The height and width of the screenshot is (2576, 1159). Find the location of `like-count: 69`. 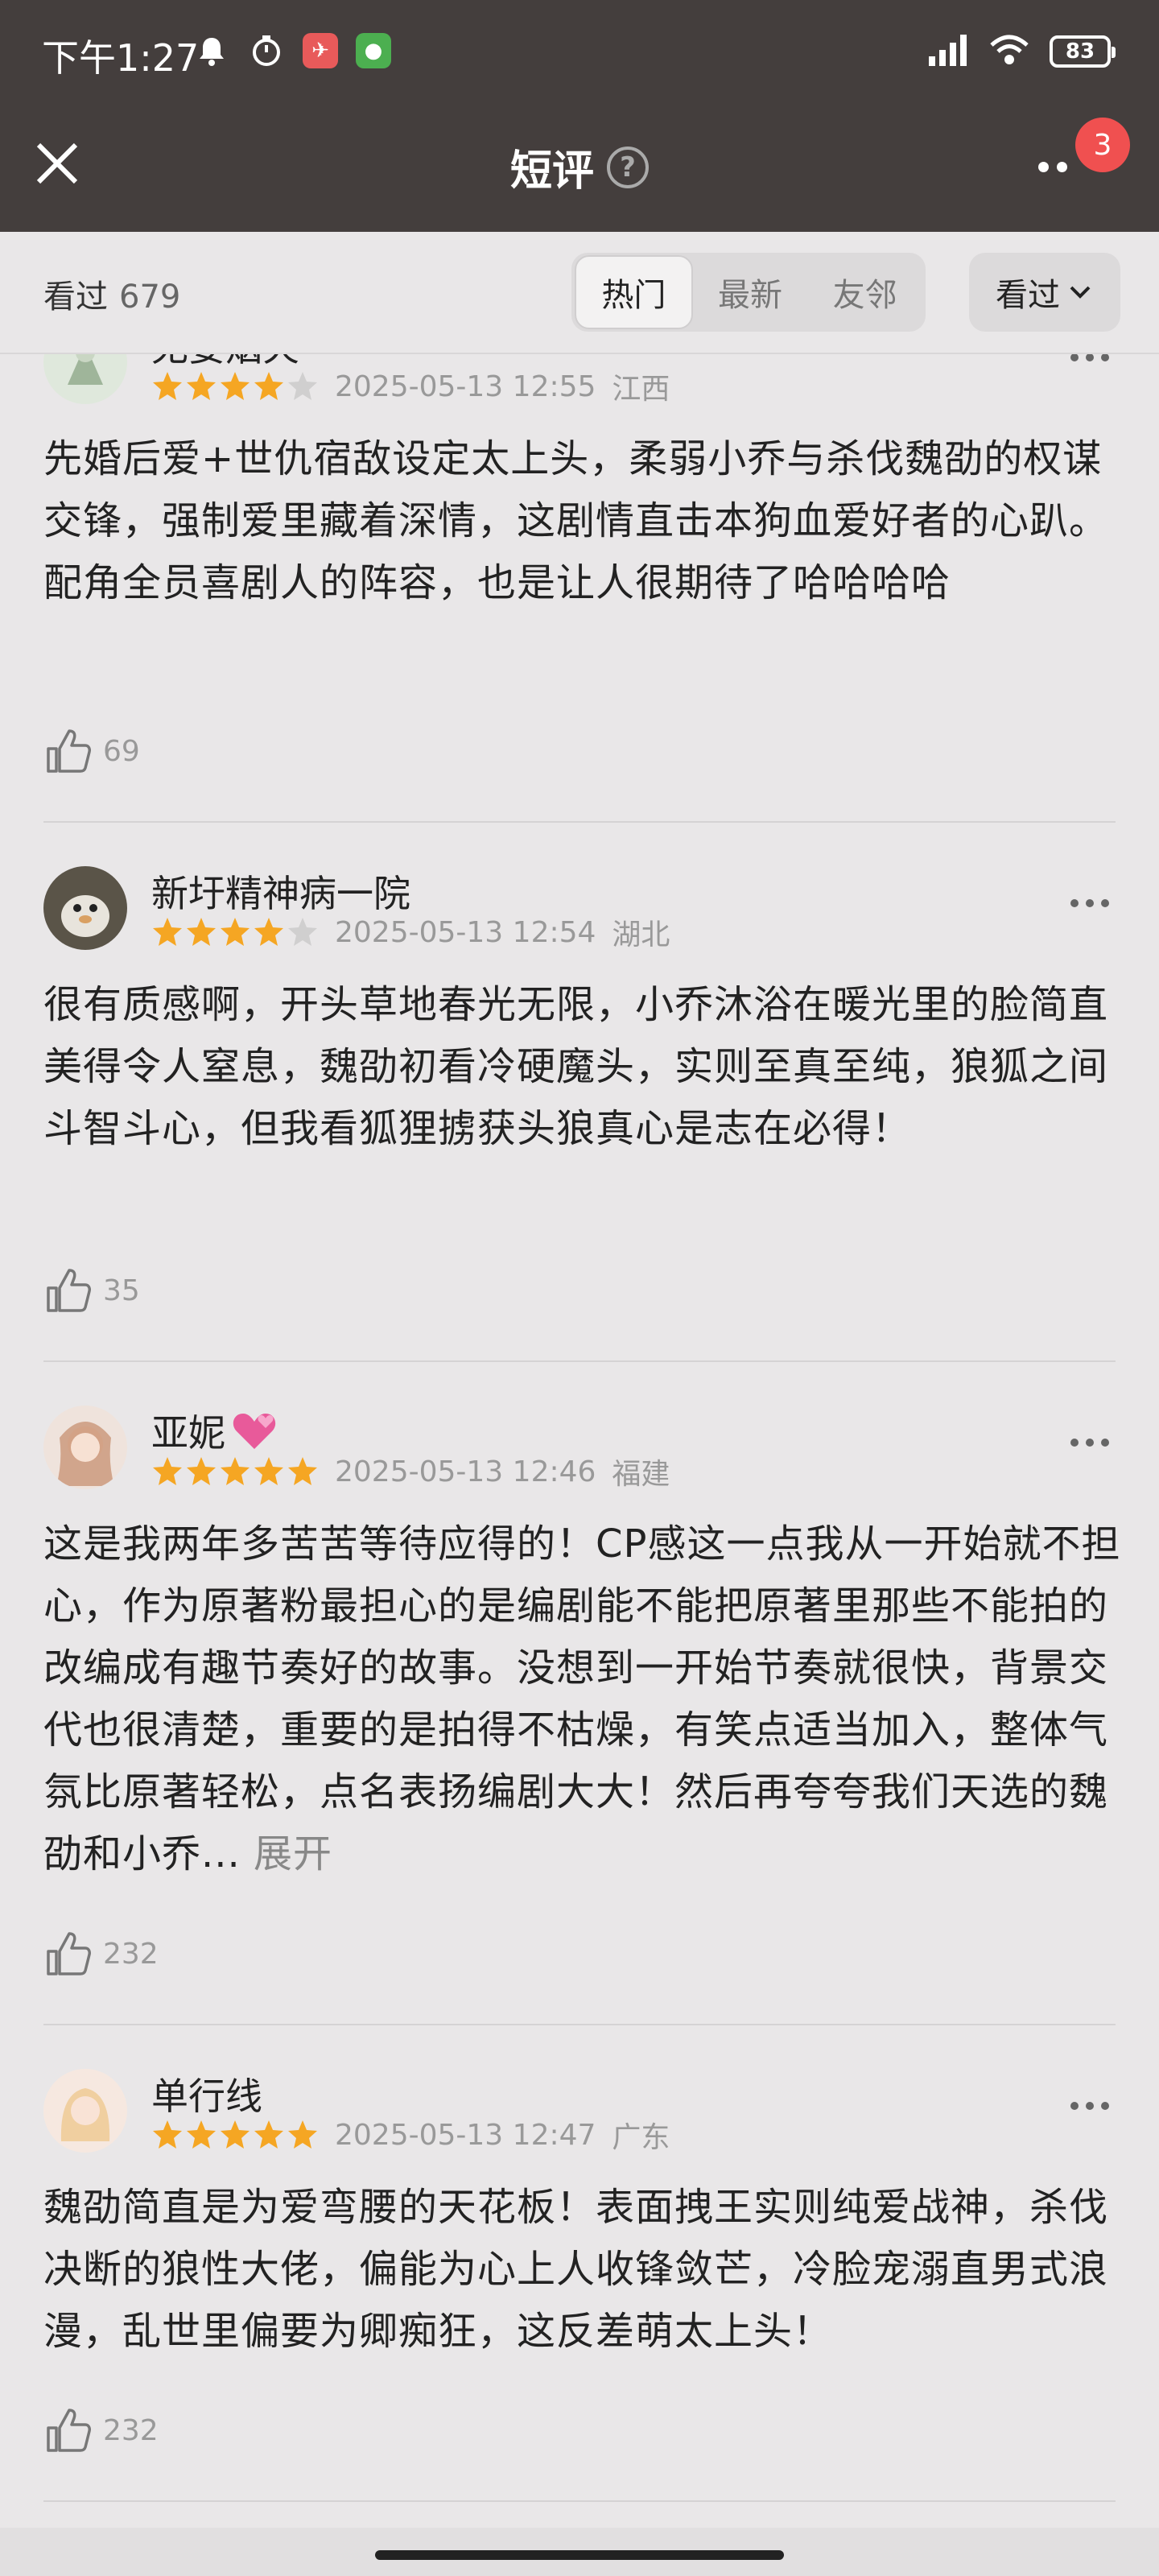

like-count: 69 is located at coordinates (121, 751).